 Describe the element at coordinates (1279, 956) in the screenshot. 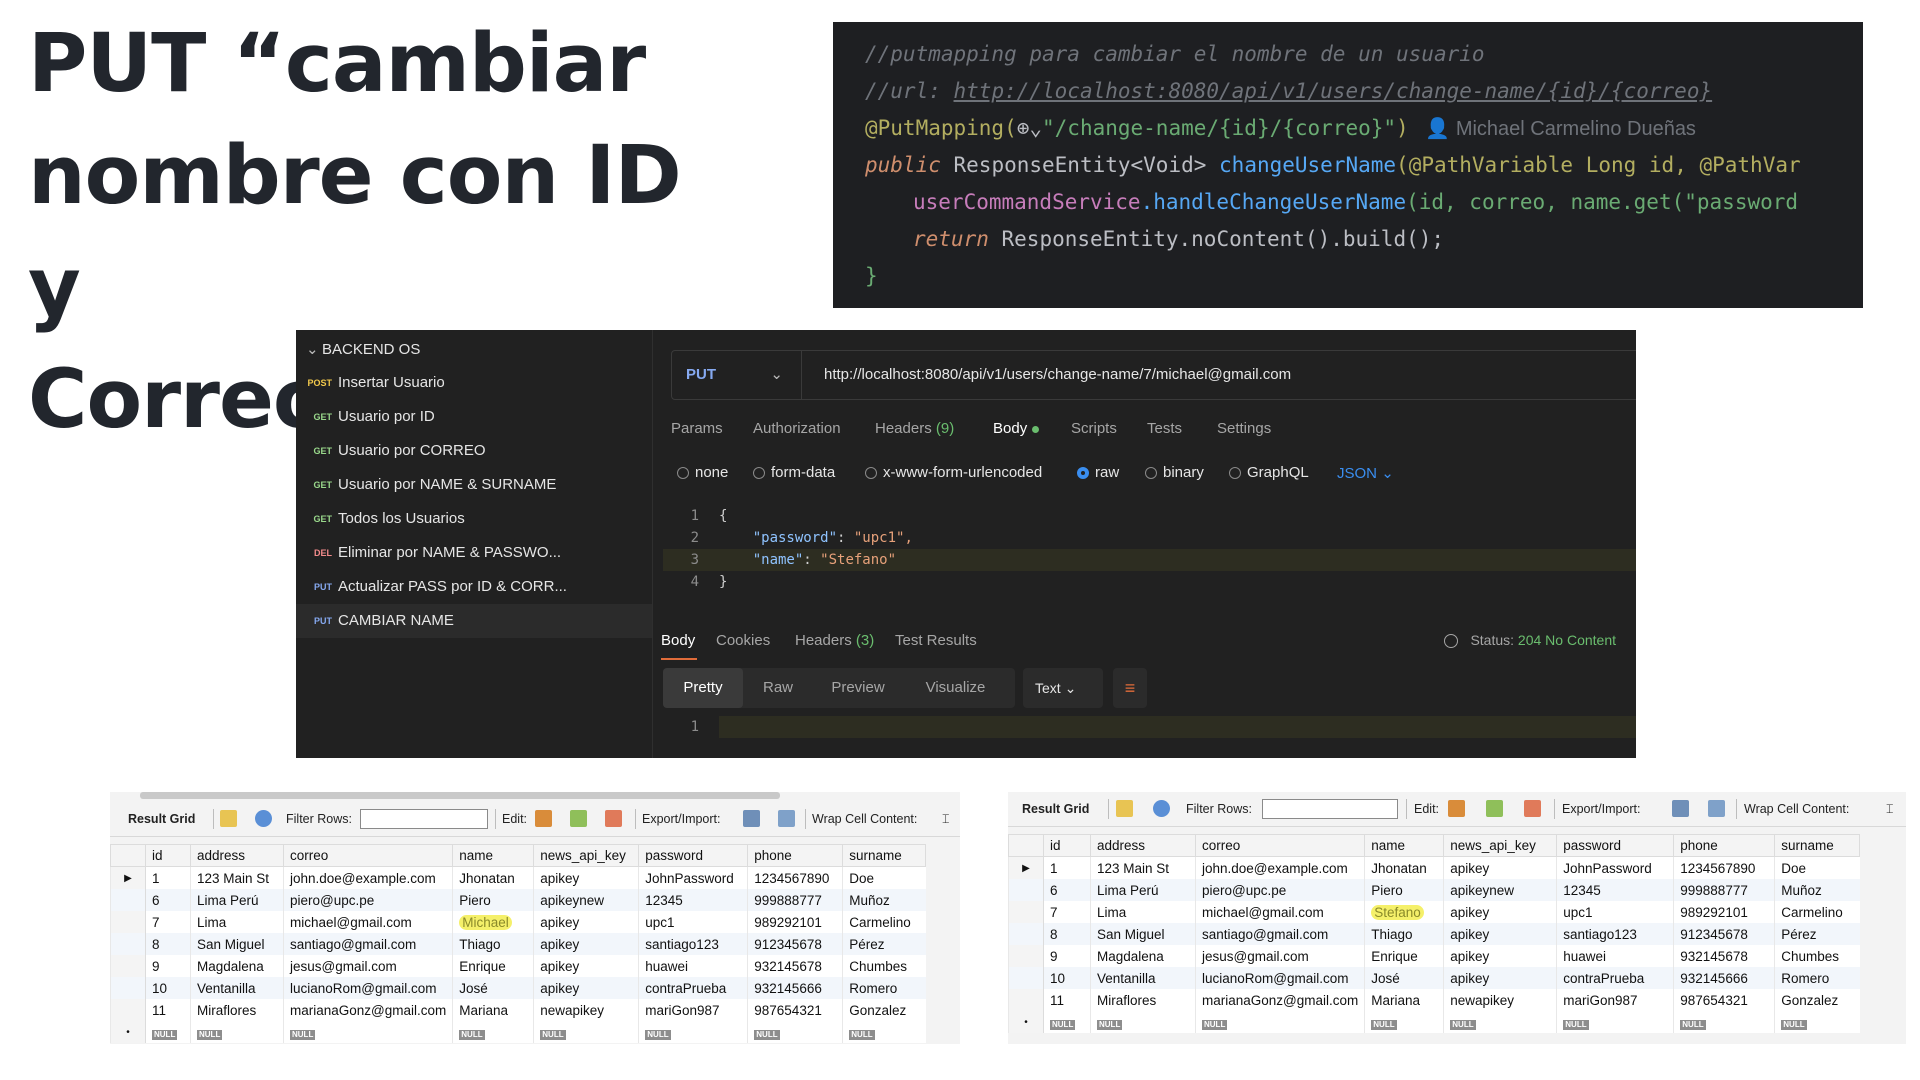

I see `table-cell-correo: jesus@gmail.com` at that location.